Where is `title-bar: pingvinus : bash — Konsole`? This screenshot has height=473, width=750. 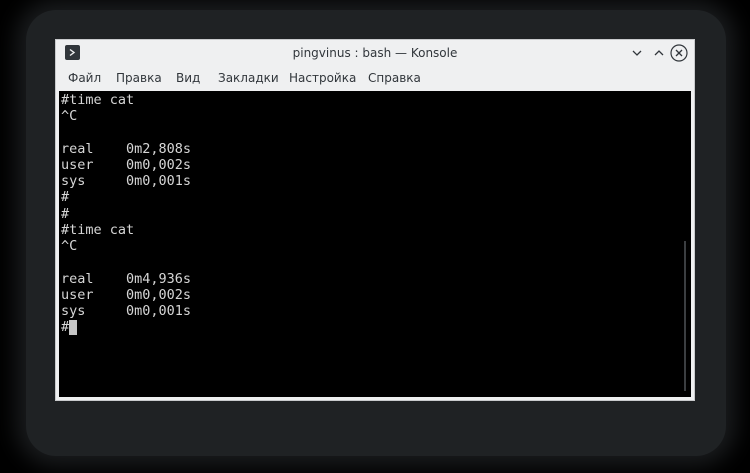
title-bar: pingvinus : bash — Konsole is located at coordinates (375, 53).